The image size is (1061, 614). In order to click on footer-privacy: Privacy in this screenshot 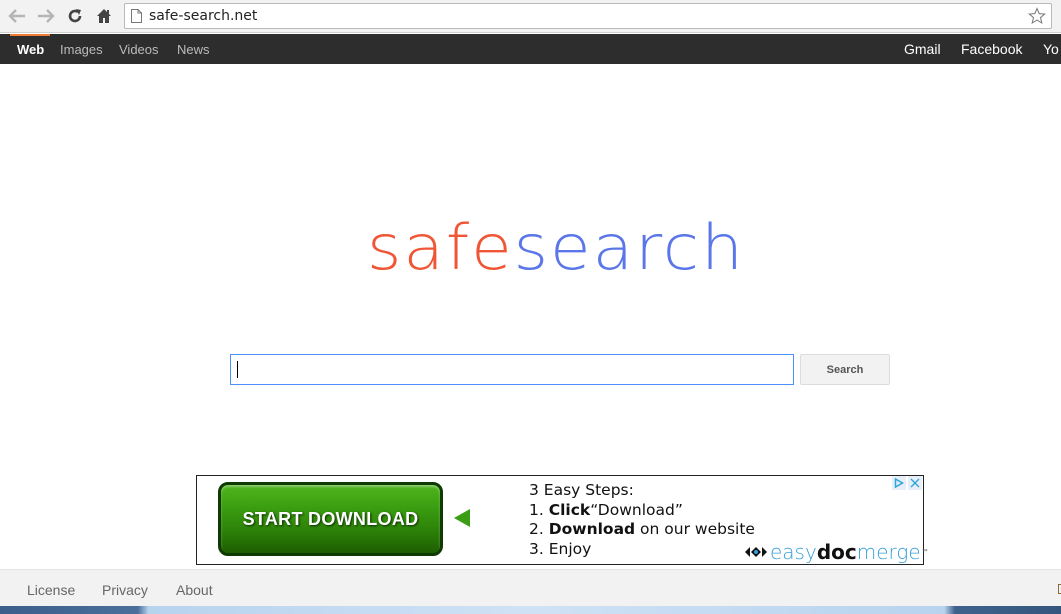, I will do `click(125, 590)`.